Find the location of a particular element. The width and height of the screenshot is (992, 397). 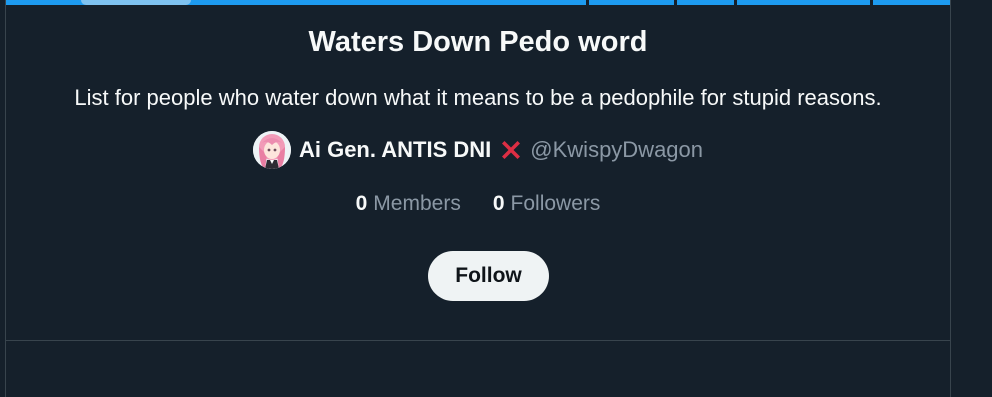

follow-button: Follow is located at coordinates (488, 276).